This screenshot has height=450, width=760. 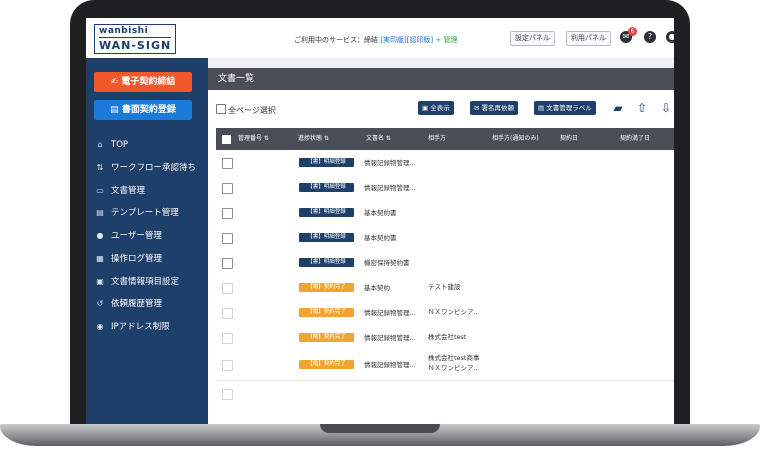 I want to click on column-header: 契約日, so click(x=569, y=139).